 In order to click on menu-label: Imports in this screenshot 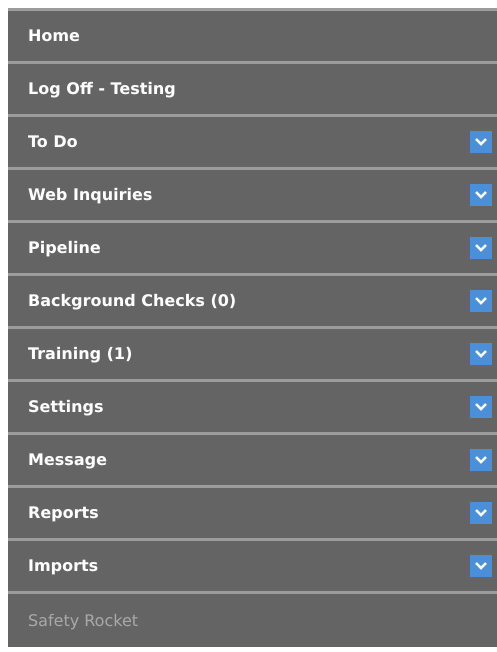, I will do `click(63, 566)`.